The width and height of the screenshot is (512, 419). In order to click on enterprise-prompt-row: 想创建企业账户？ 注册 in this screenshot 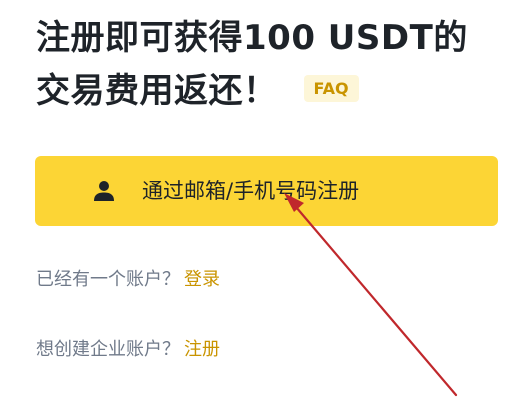, I will do `click(128, 348)`.